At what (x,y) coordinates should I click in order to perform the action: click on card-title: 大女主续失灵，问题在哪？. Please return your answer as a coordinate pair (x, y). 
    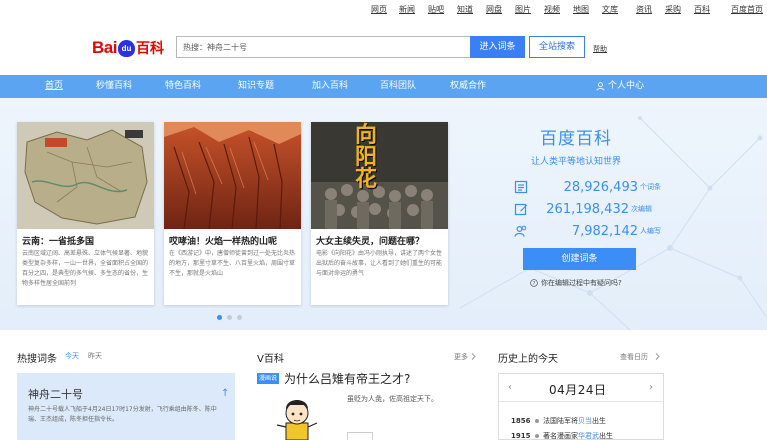
    Looking at the image, I should click on (370, 242).